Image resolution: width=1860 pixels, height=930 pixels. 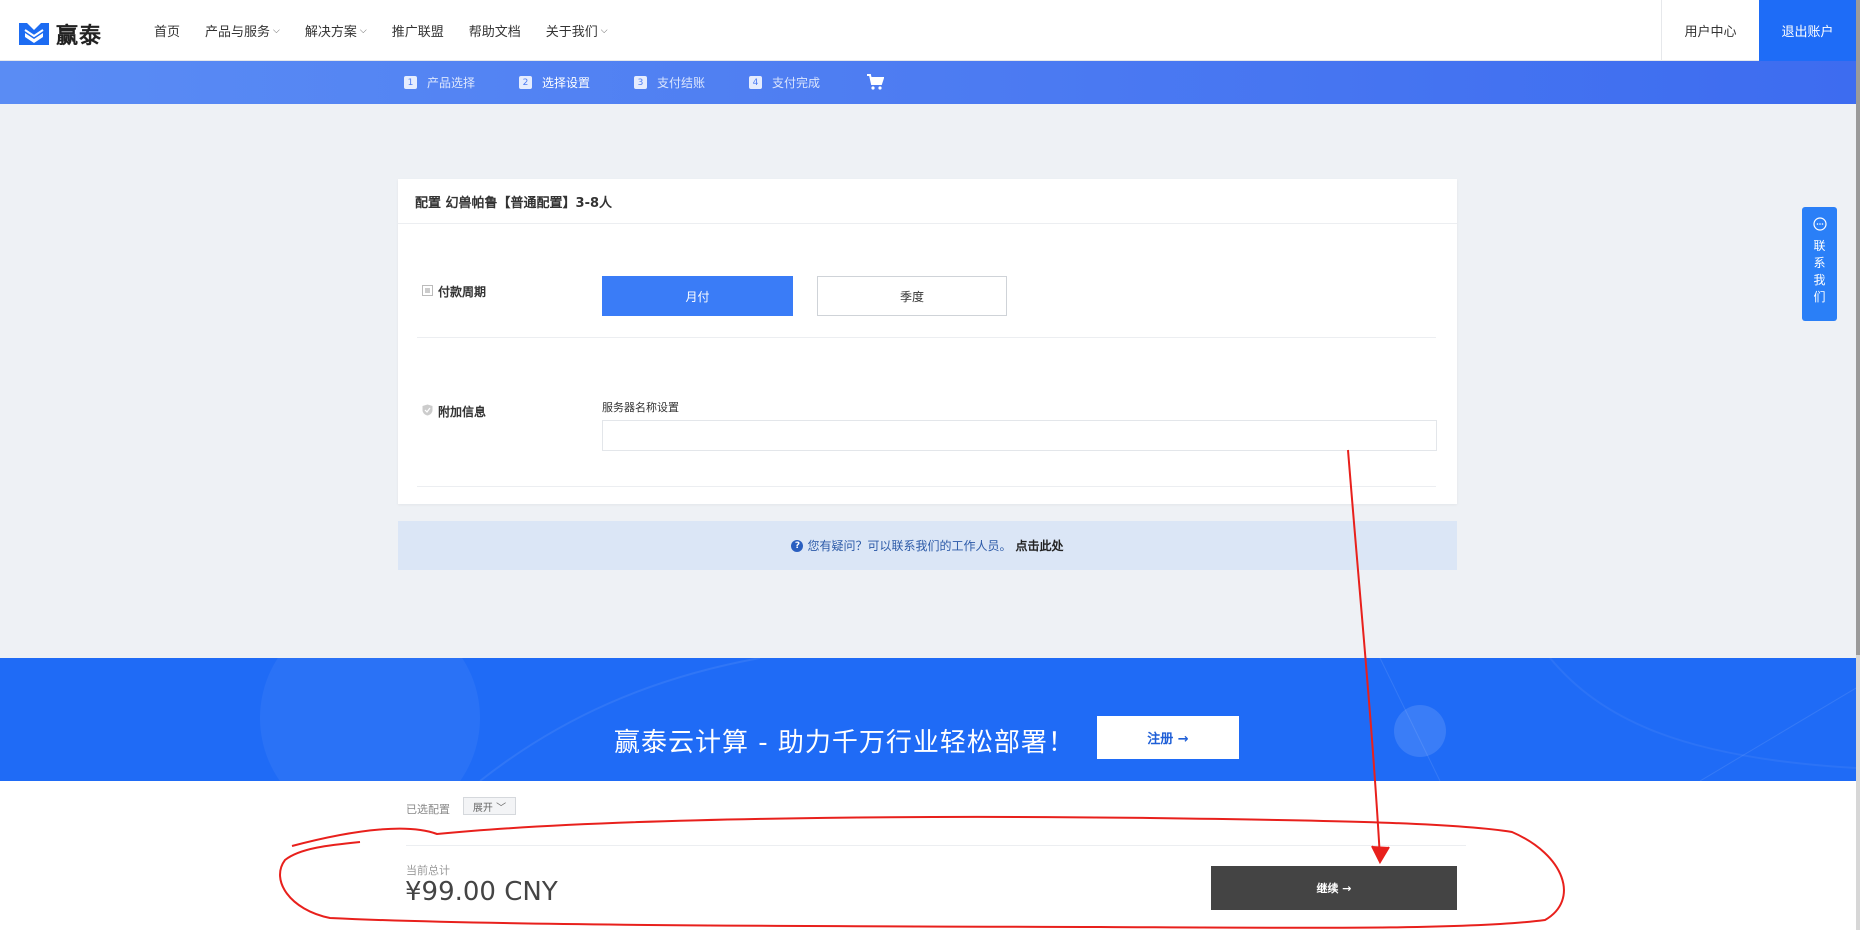 What do you see at coordinates (34, 34) in the screenshot?
I see `logo-icon` at bounding box center [34, 34].